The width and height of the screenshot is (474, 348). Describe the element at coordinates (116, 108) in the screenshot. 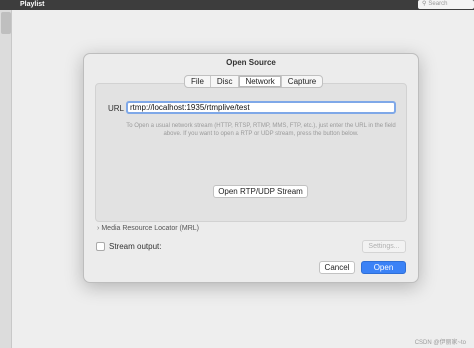

I see `url-label: URL` at that location.